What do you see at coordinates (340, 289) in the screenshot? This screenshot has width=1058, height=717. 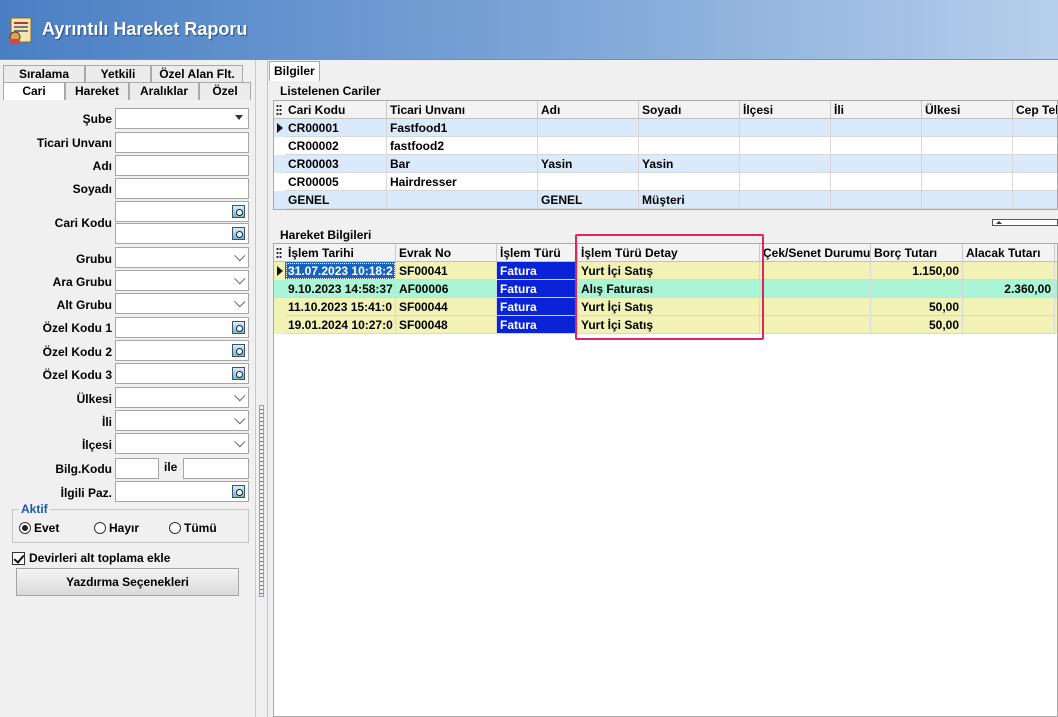 I see `table-cell: 9.10.2023 14:58:37` at bounding box center [340, 289].